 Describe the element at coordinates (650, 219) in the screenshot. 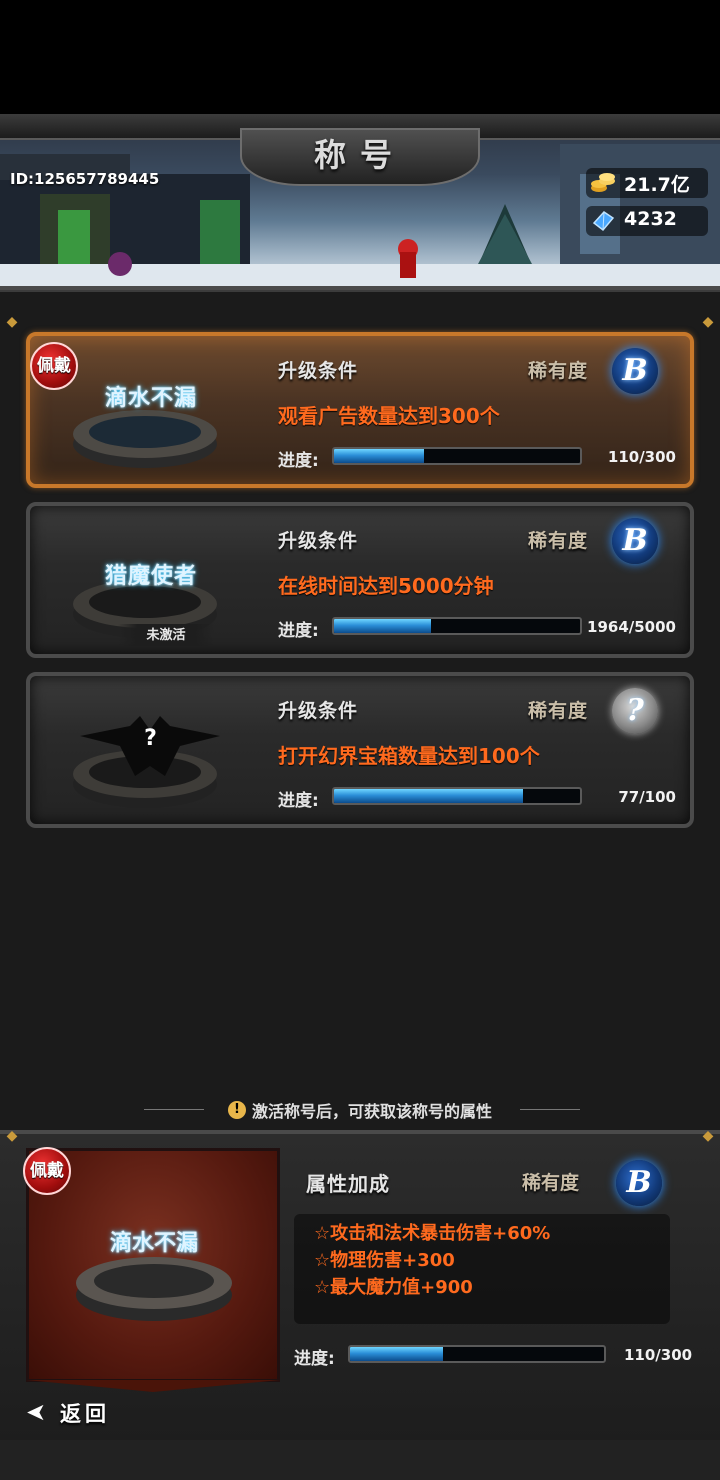

I see `gem-amount: 4232` at that location.